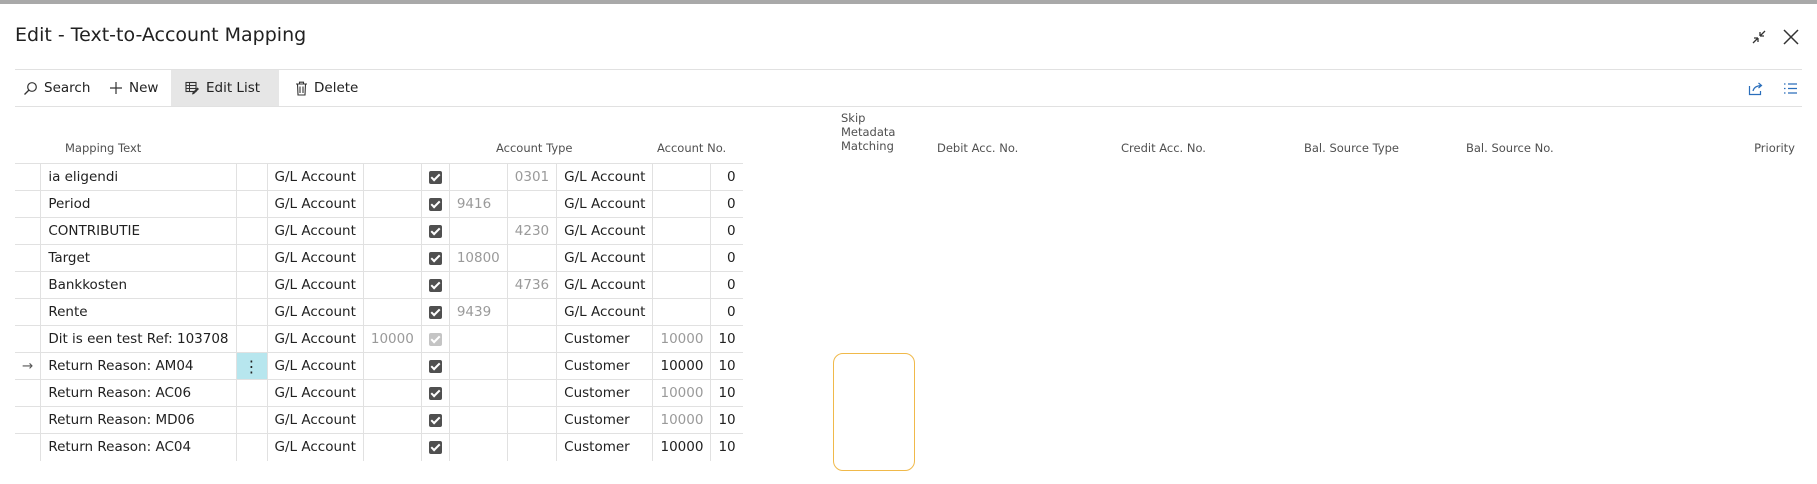 The image size is (1817, 484). What do you see at coordinates (392, 339) in the screenshot?
I see `cell-account-no: 10000` at bounding box center [392, 339].